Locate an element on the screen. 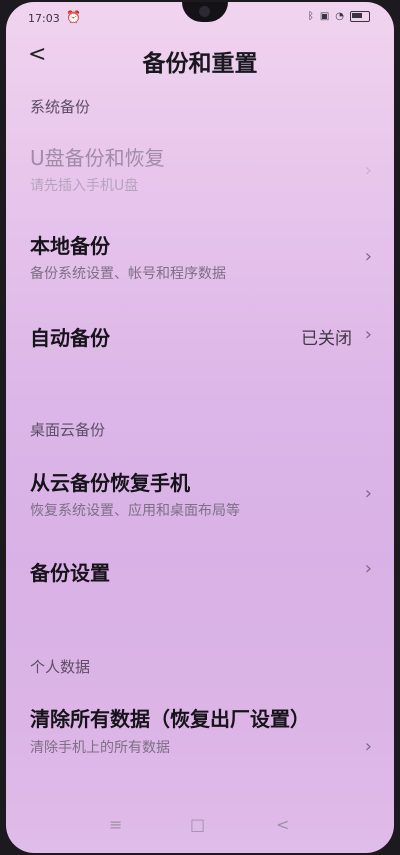 Image resolution: width=400 pixels, height=855 pixels. home-icon: □ is located at coordinates (197, 824).